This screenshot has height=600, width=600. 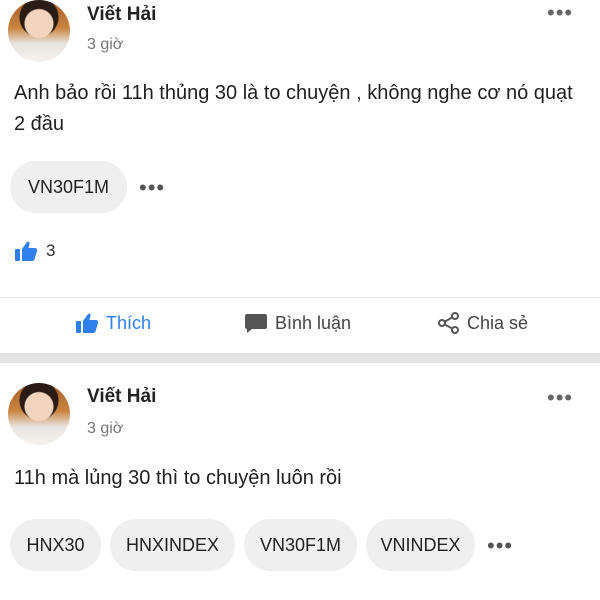 I want to click on tag-chip: HNX30, so click(x=55, y=545).